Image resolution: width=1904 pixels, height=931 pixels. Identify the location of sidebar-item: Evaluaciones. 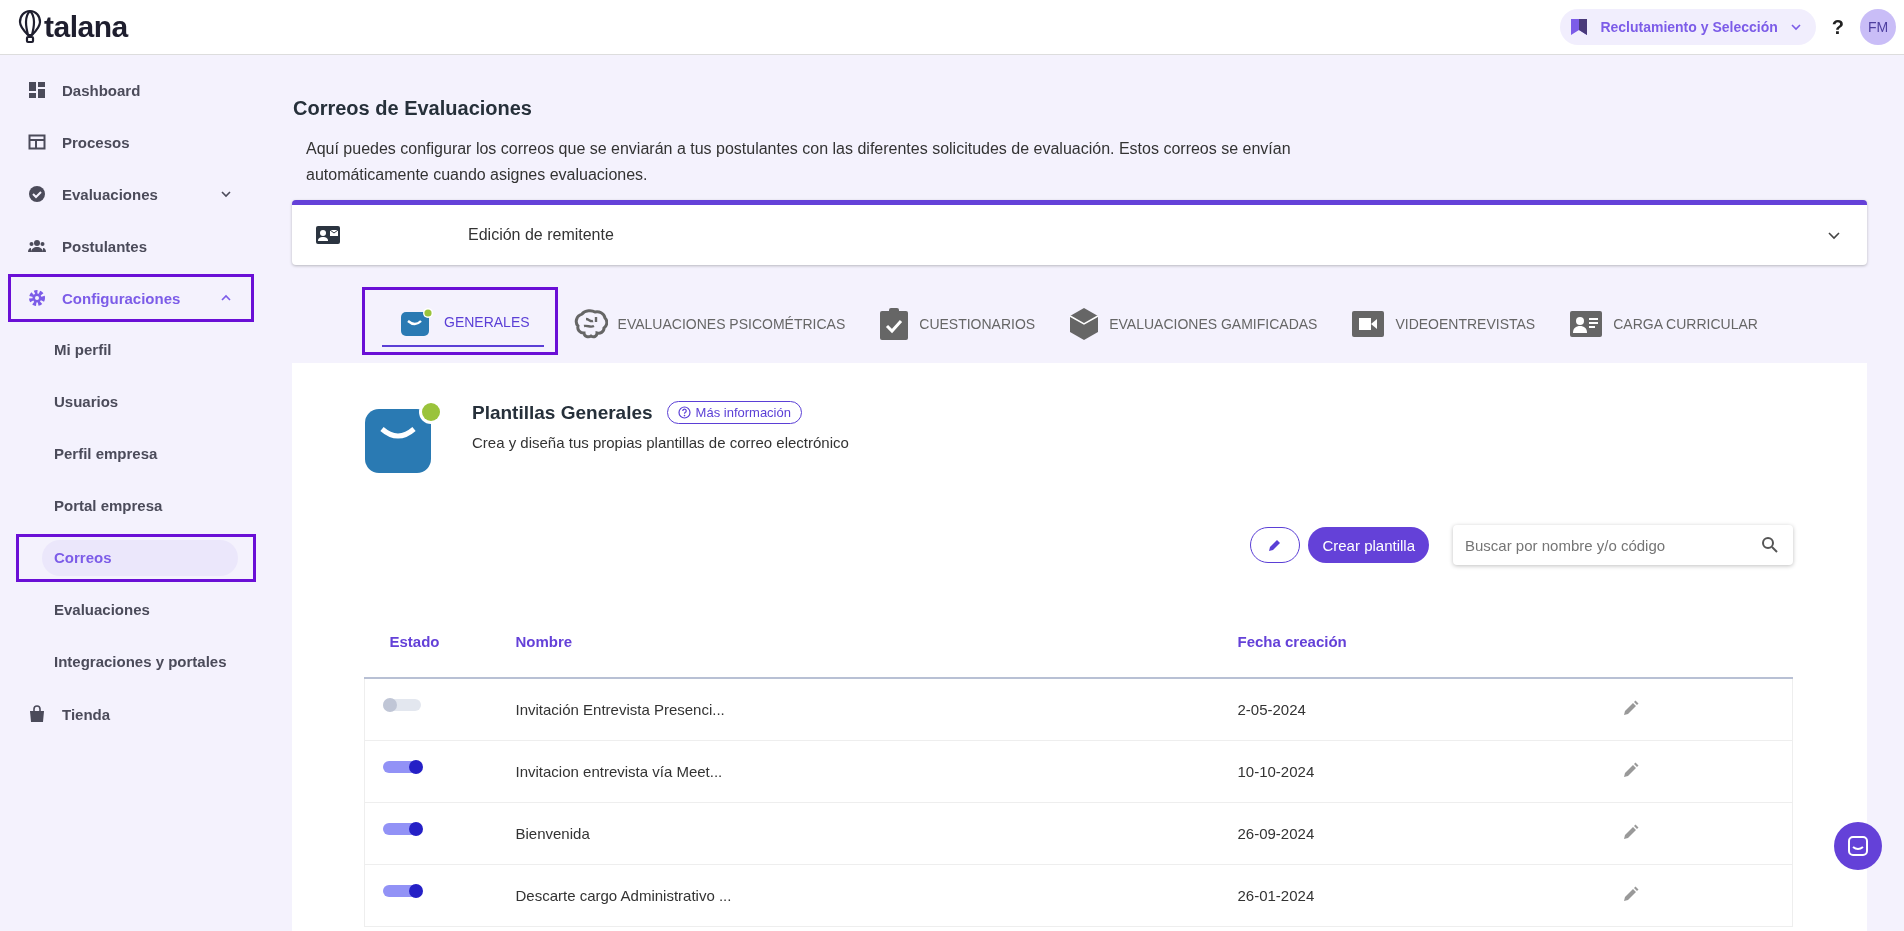
(133, 194).